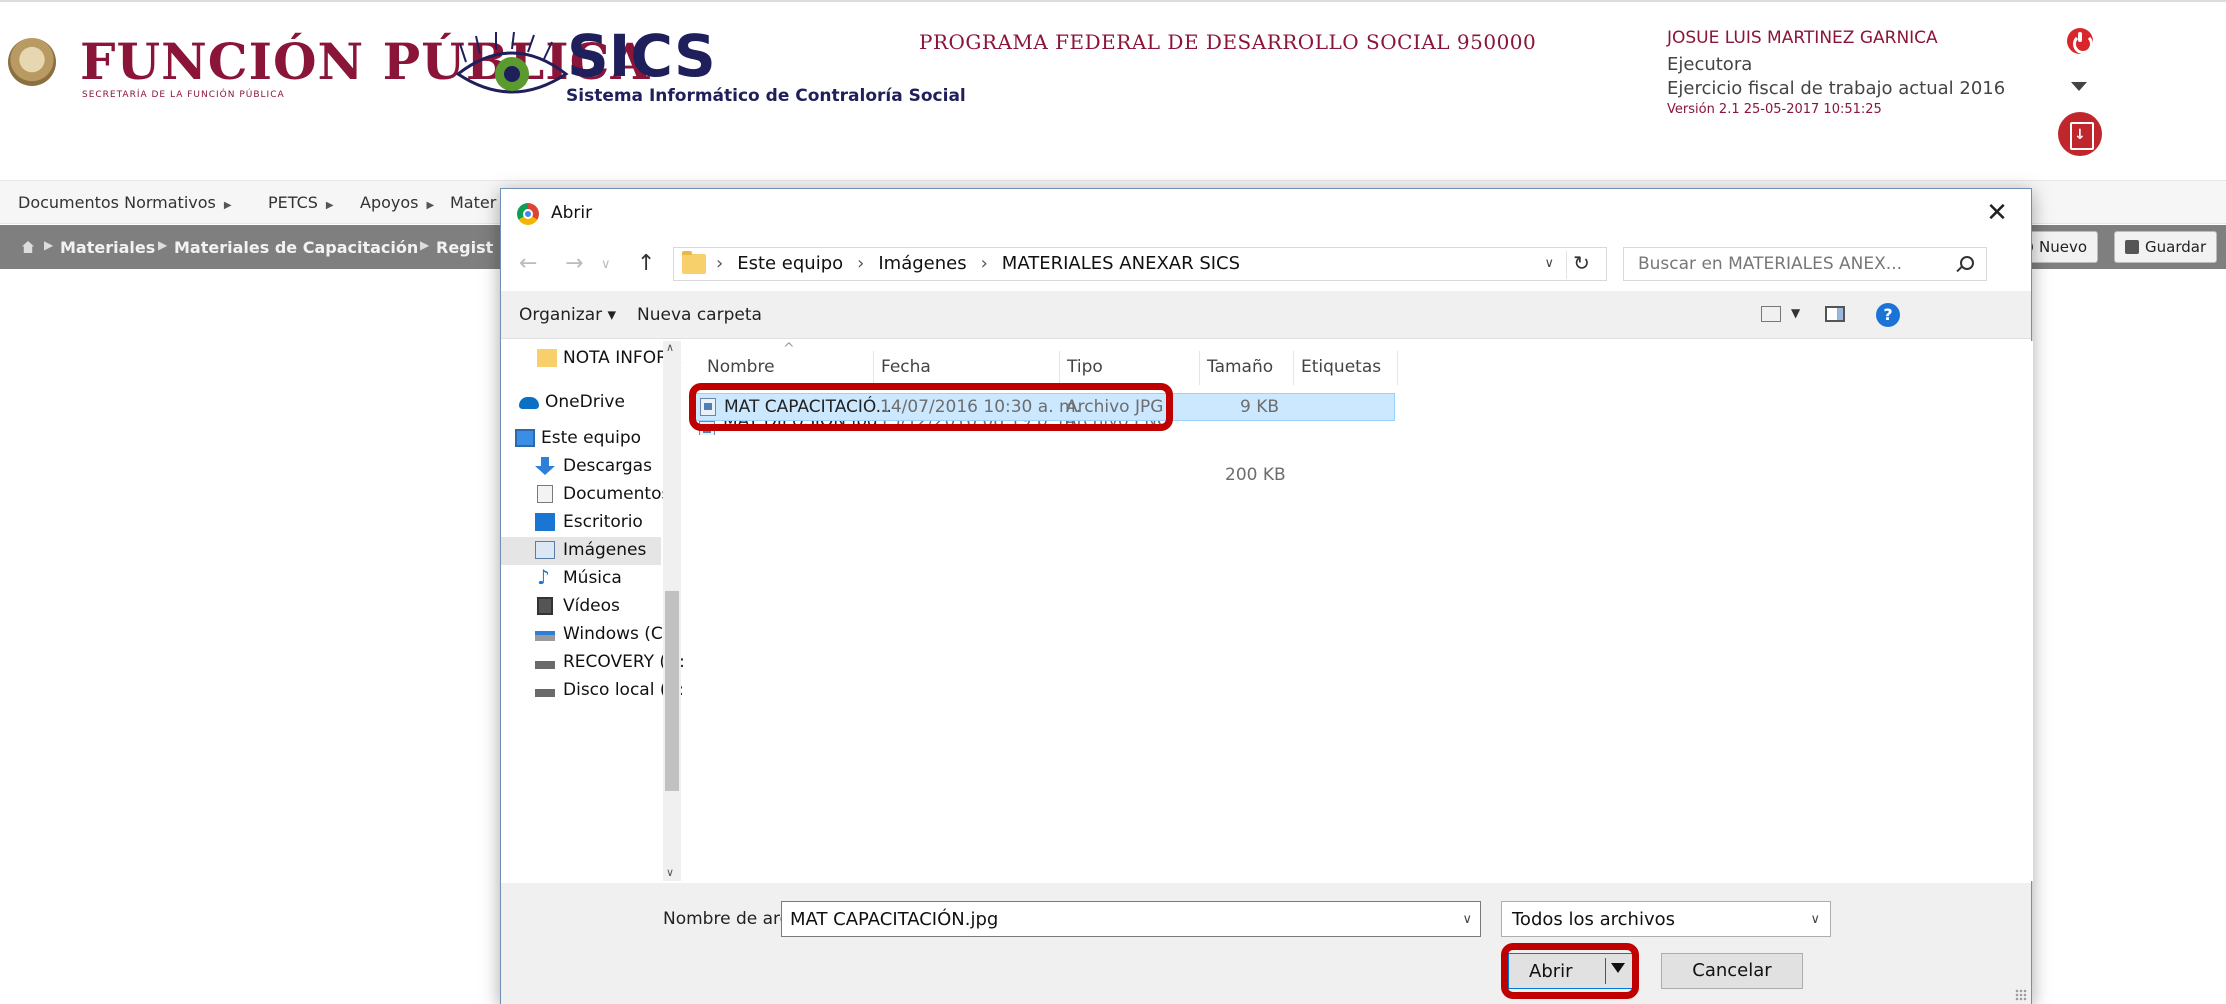  I want to click on address-dropdown-icon: ∨, so click(1549, 263).